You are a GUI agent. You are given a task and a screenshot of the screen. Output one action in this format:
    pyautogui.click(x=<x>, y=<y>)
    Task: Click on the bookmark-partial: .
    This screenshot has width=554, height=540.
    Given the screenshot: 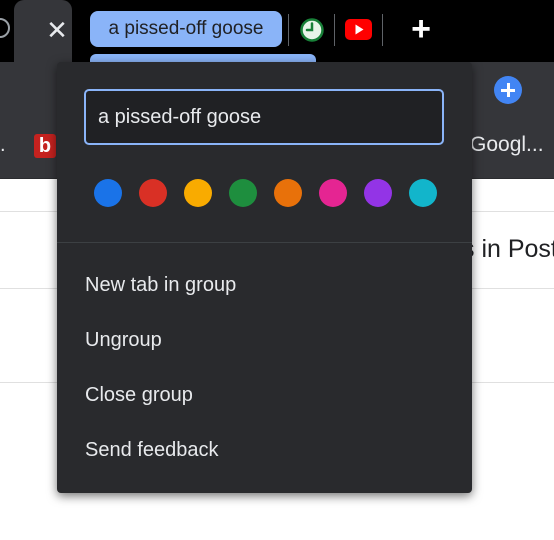 What is the action you would take?
    pyautogui.click(x=3, y=147)
    